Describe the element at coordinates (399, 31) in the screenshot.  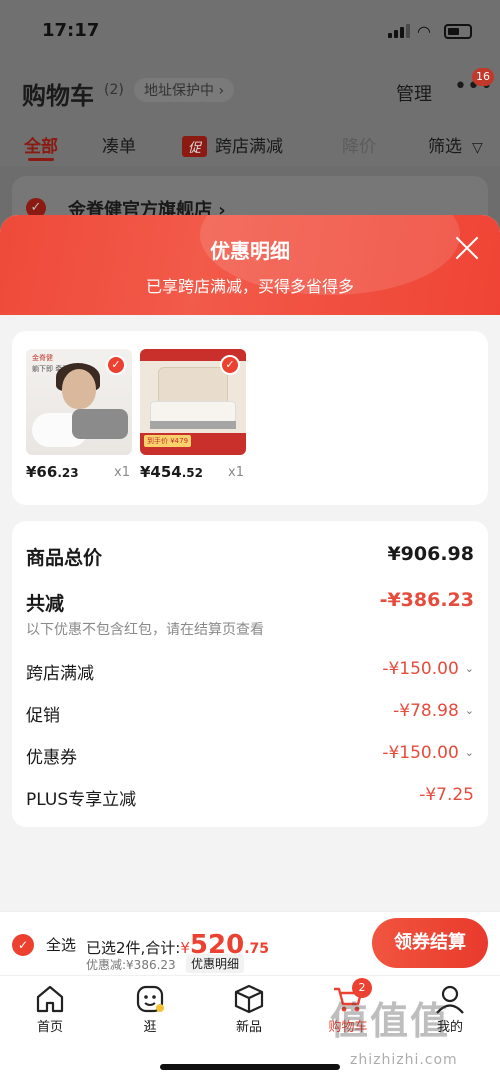
I see `signal-icon` at that location.